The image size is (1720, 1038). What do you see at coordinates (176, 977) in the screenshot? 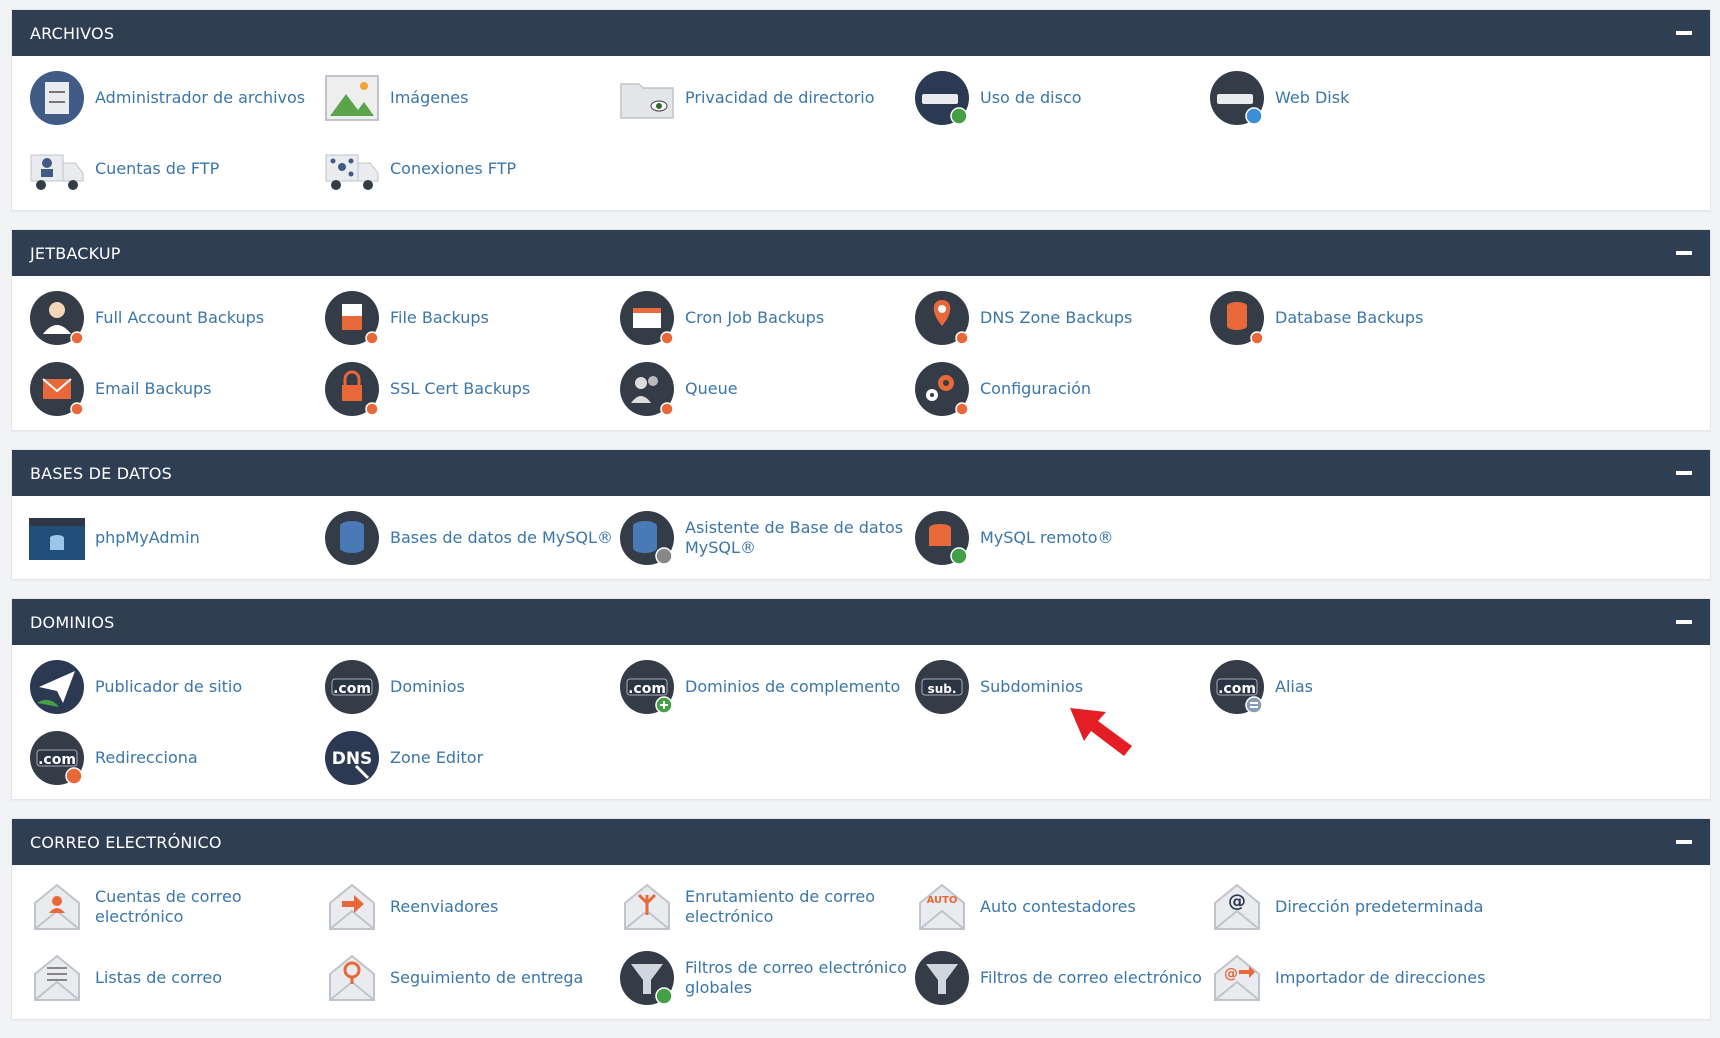
I see `tool-listas-de-correo: Listas de correo` at bounding box center [176, 977].